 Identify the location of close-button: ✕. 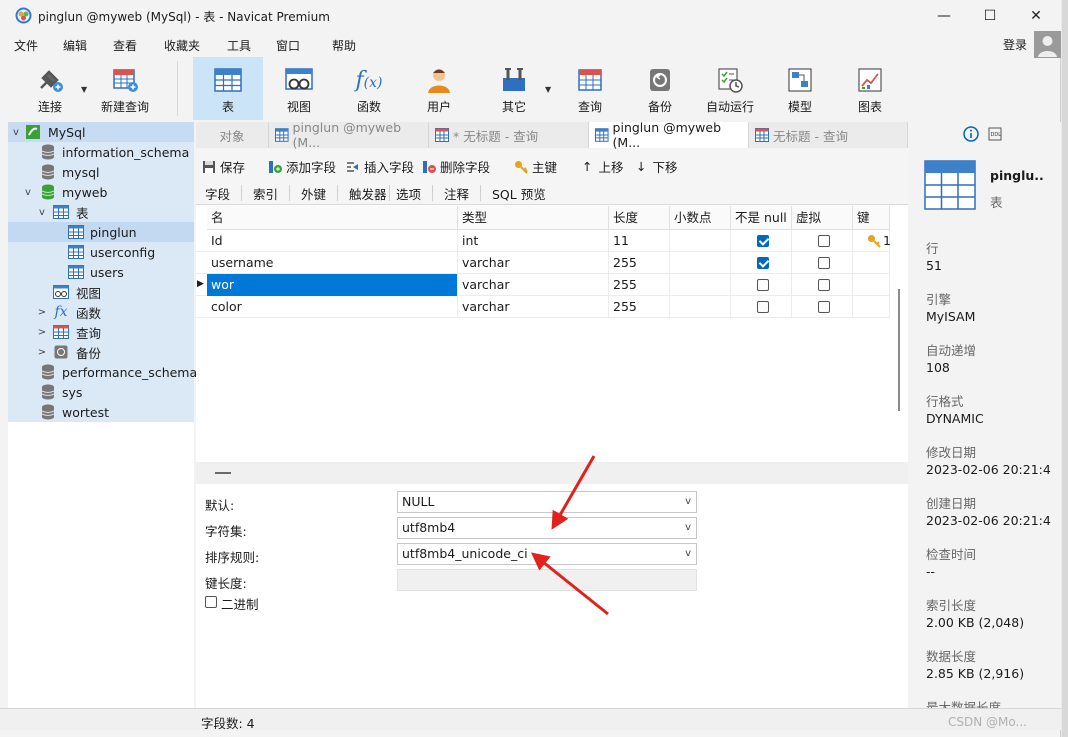
(1036, 16).